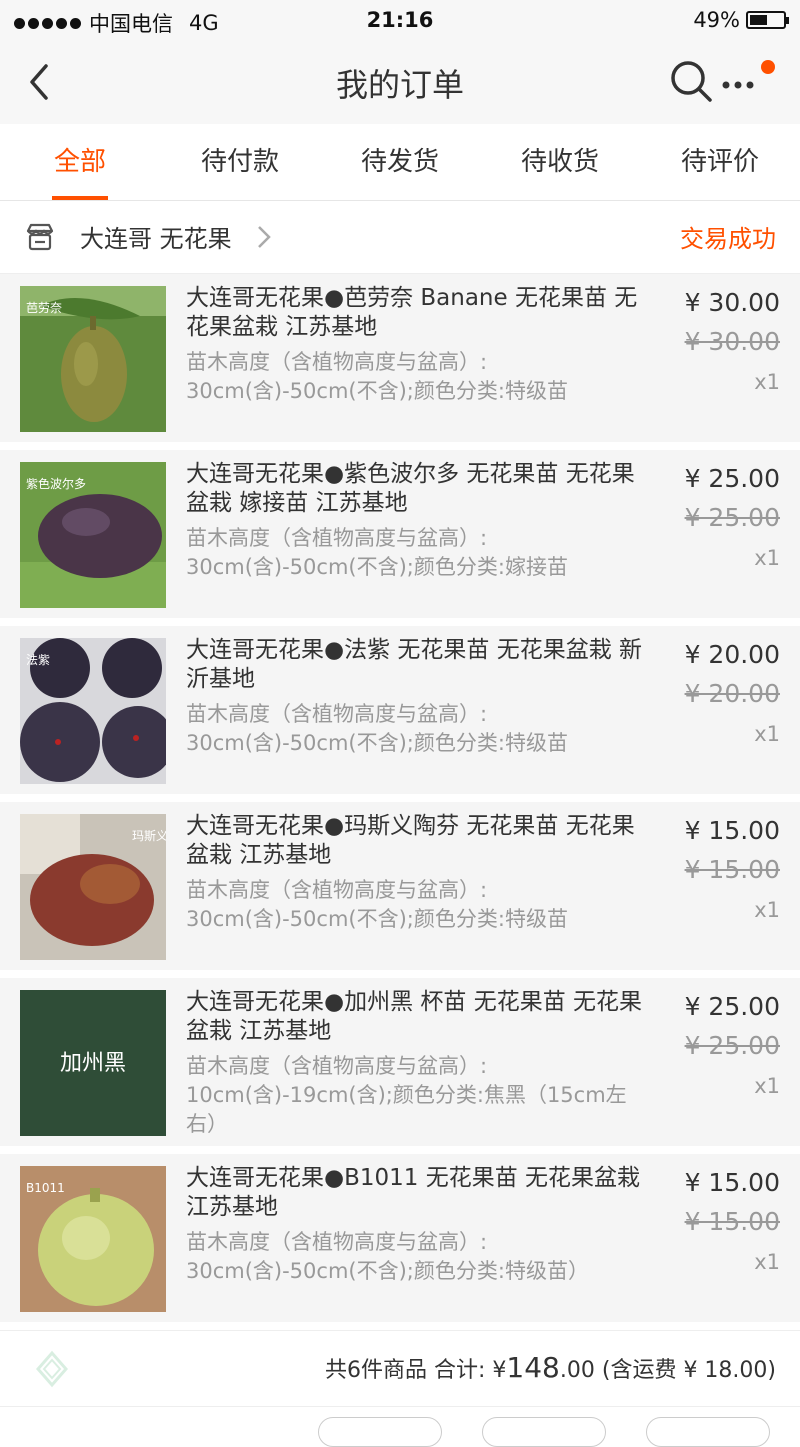  Describe the element at coordinates (416, 665) in the screenshot. I see `product-name: 大连哥无花果●法紫 无花果苗 无花果盆栽 新沂基地` at that location.